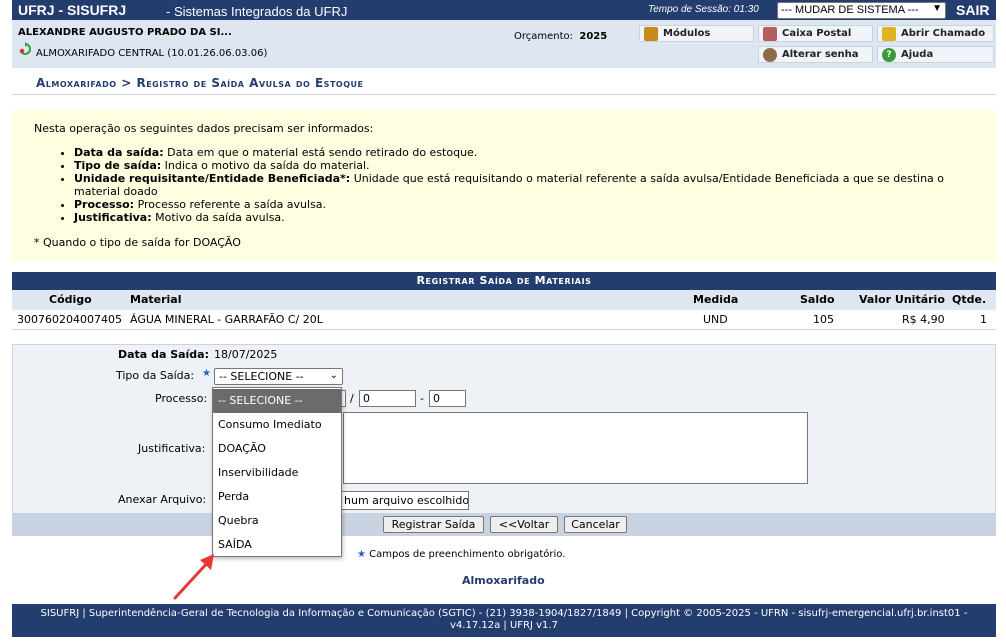  What do you see at coordinates (277, 521) in the screenshot?
I see `dropdown-option: Quebra` at bounding box center [277, 521].